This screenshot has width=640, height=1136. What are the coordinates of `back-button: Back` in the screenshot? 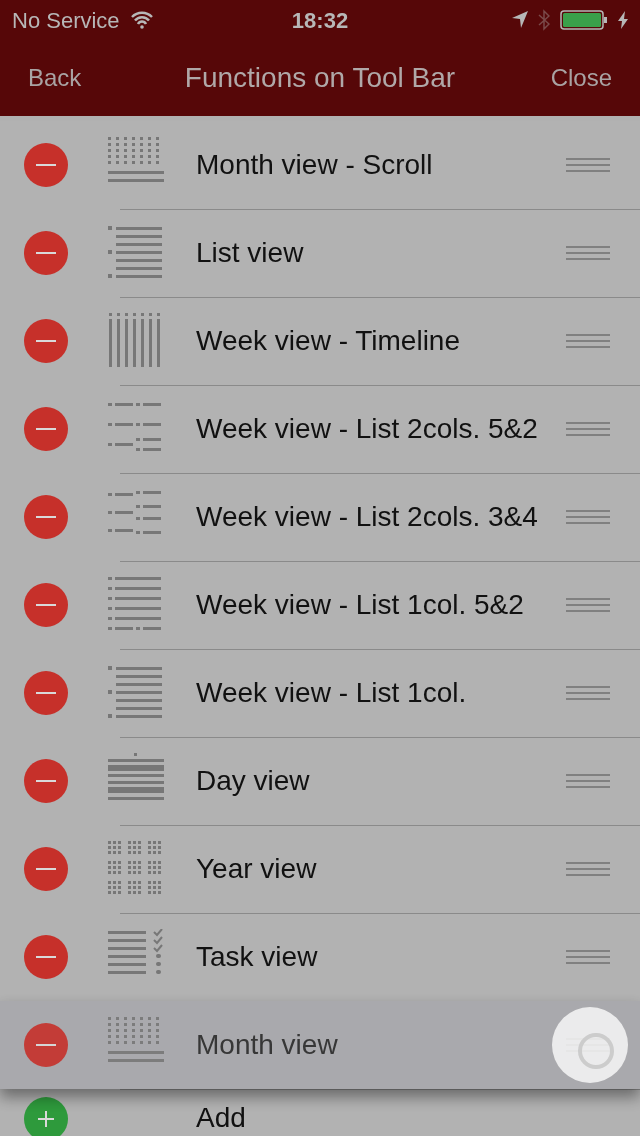 It's located at (55, 78).